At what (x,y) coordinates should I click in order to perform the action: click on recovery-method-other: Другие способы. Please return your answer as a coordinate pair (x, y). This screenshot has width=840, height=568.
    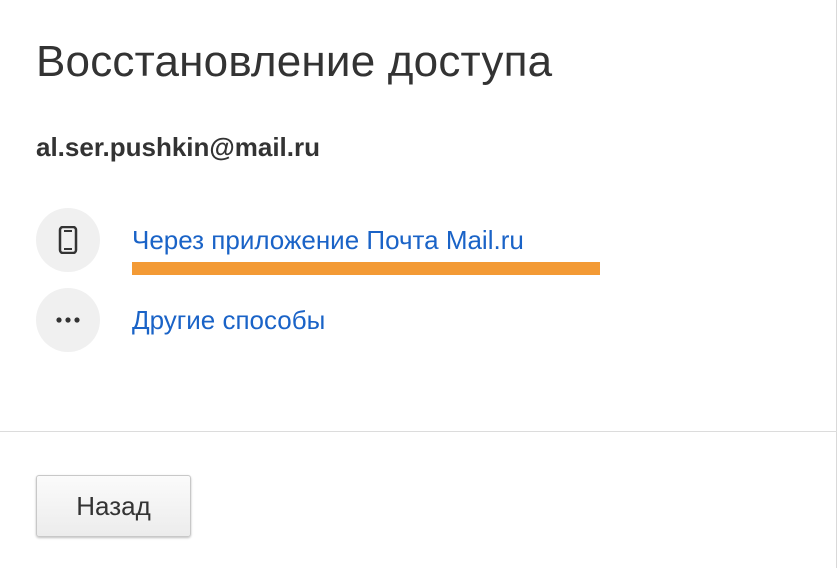
    Looking at the image, I should click on (180, 320).